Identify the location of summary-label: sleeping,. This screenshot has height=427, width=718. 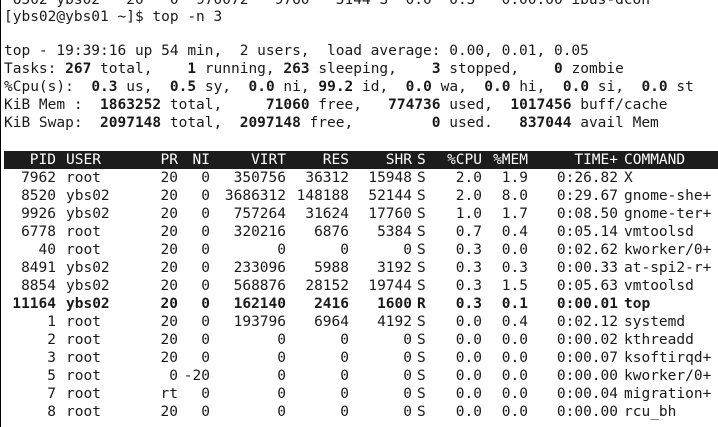
(370, 69).